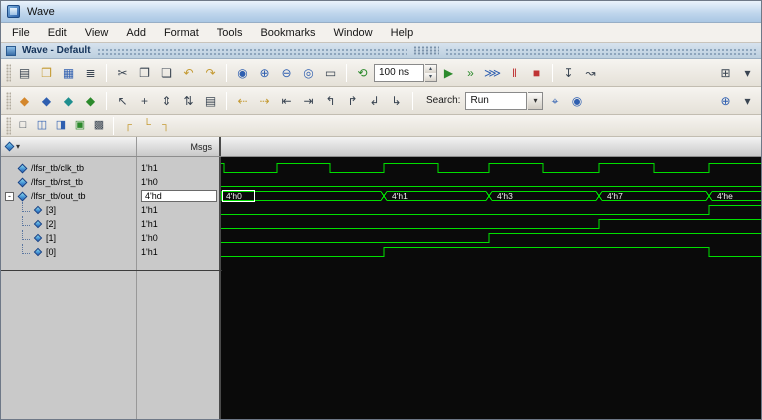  What do you see at coordinates (46, 100) in the screenshot?
I see `cube-blue-button: ◆` at bounding box center [46, 100].